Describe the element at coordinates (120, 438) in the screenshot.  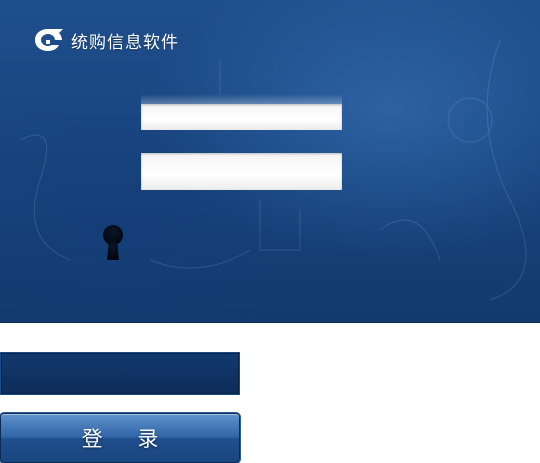
I see `login-button: 登 录` at that location.